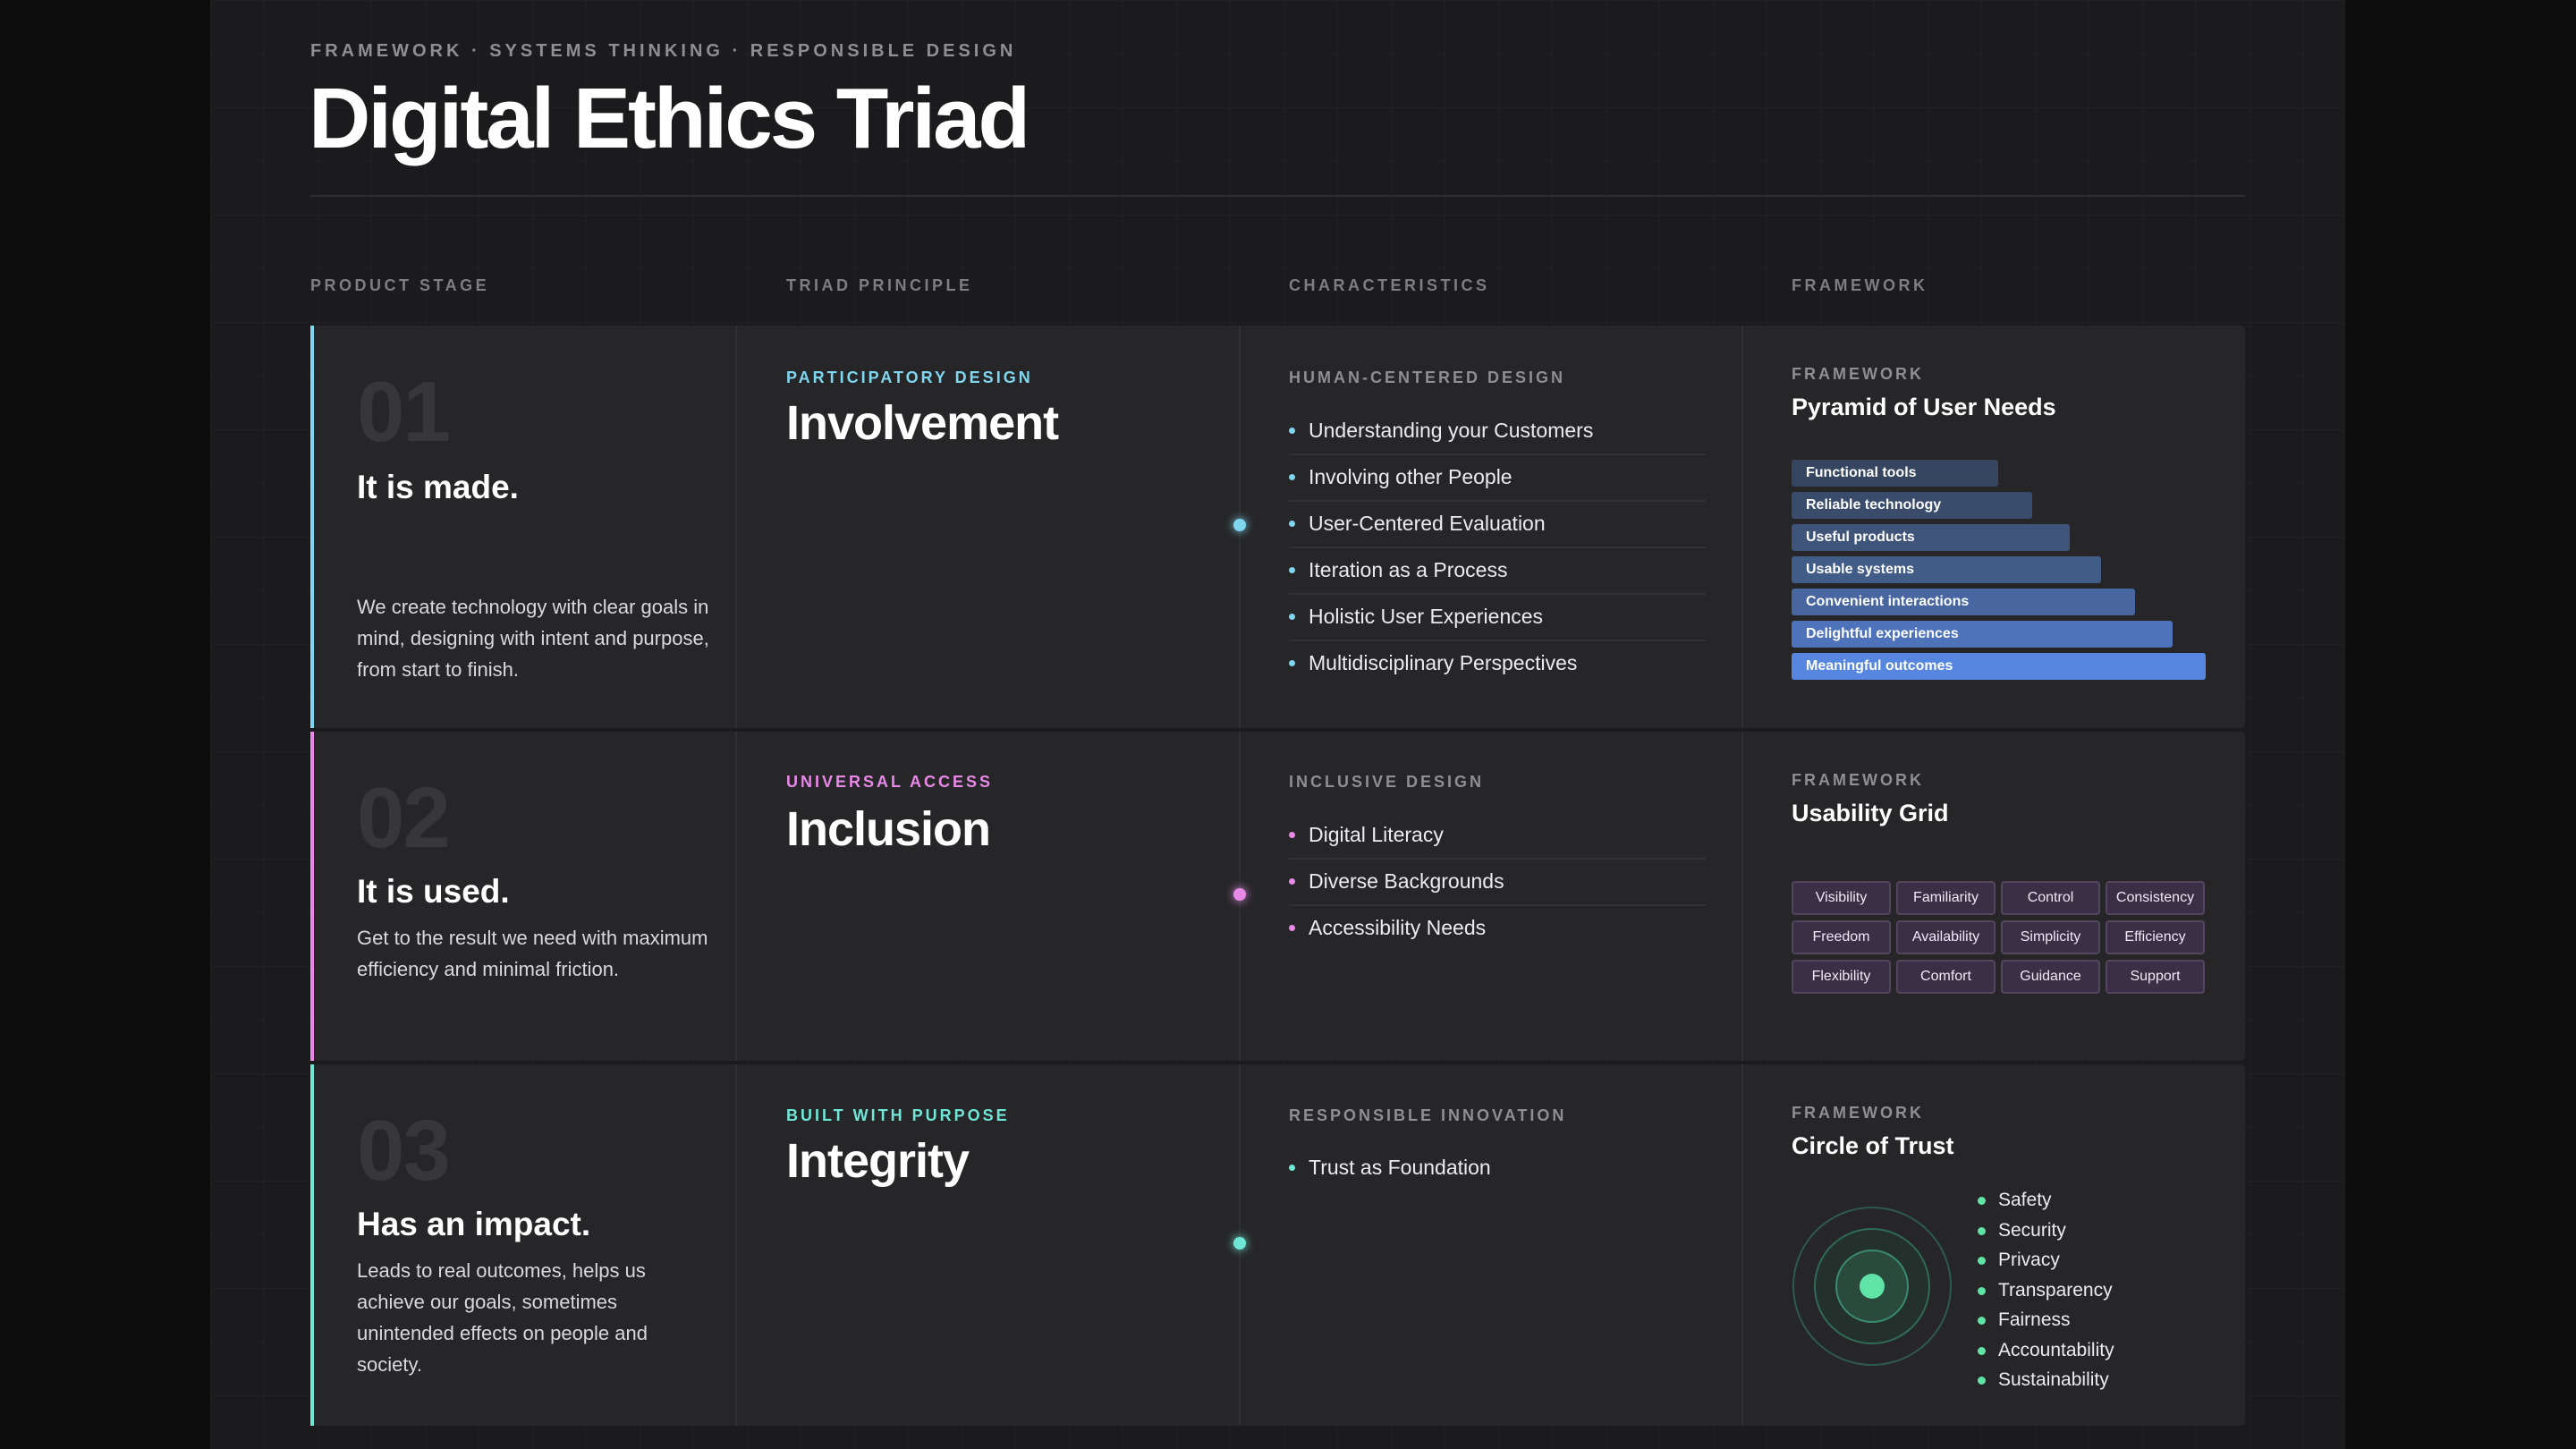 This screenshot has width=2576, height=1449. Describe the element at coordinates (404, 818) in the screenshot. I see `stage-number: 02` at that location.